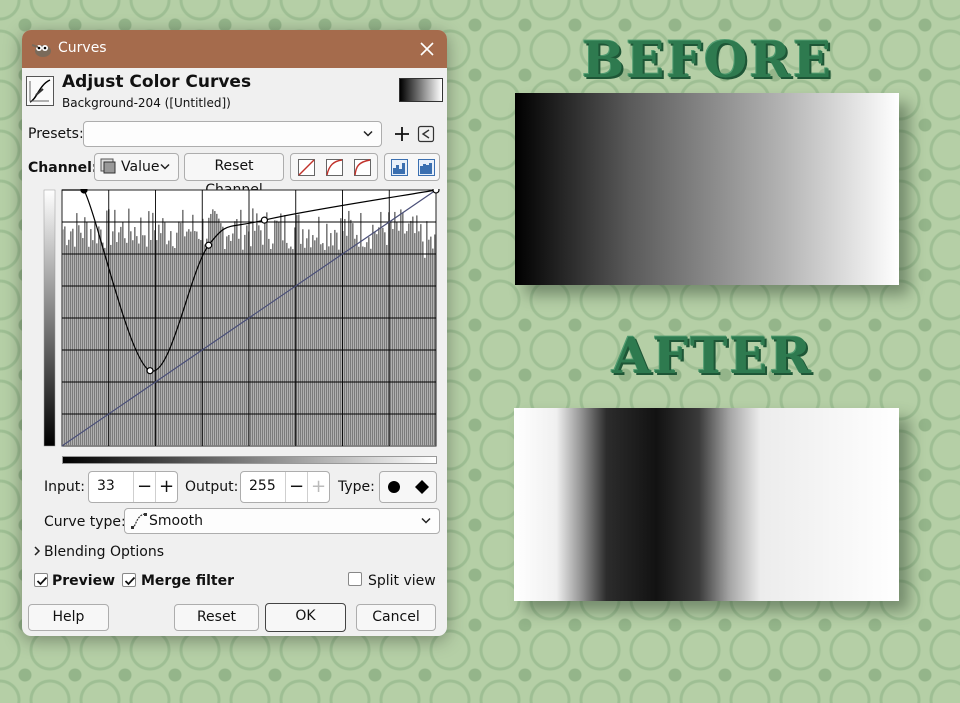 The width and height of the screenshot is (960, 703). I want to click on input-value: 33, so click(106, 486).